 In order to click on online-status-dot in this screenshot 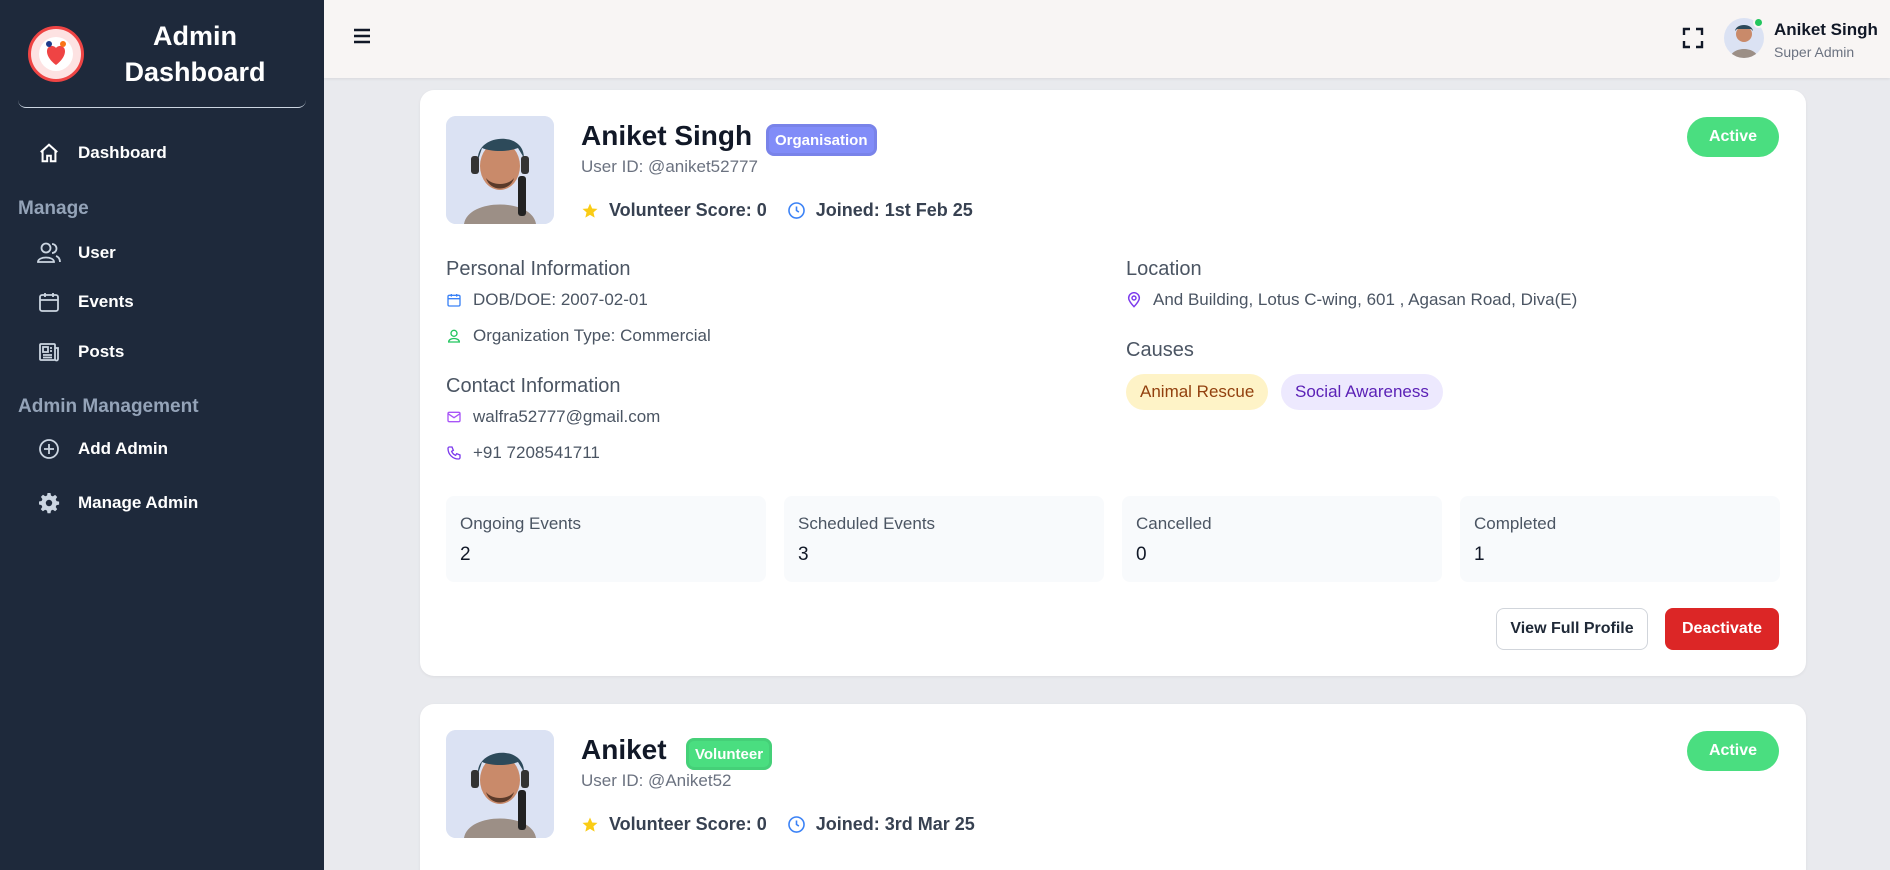, I will do `click(1758, 22)`.